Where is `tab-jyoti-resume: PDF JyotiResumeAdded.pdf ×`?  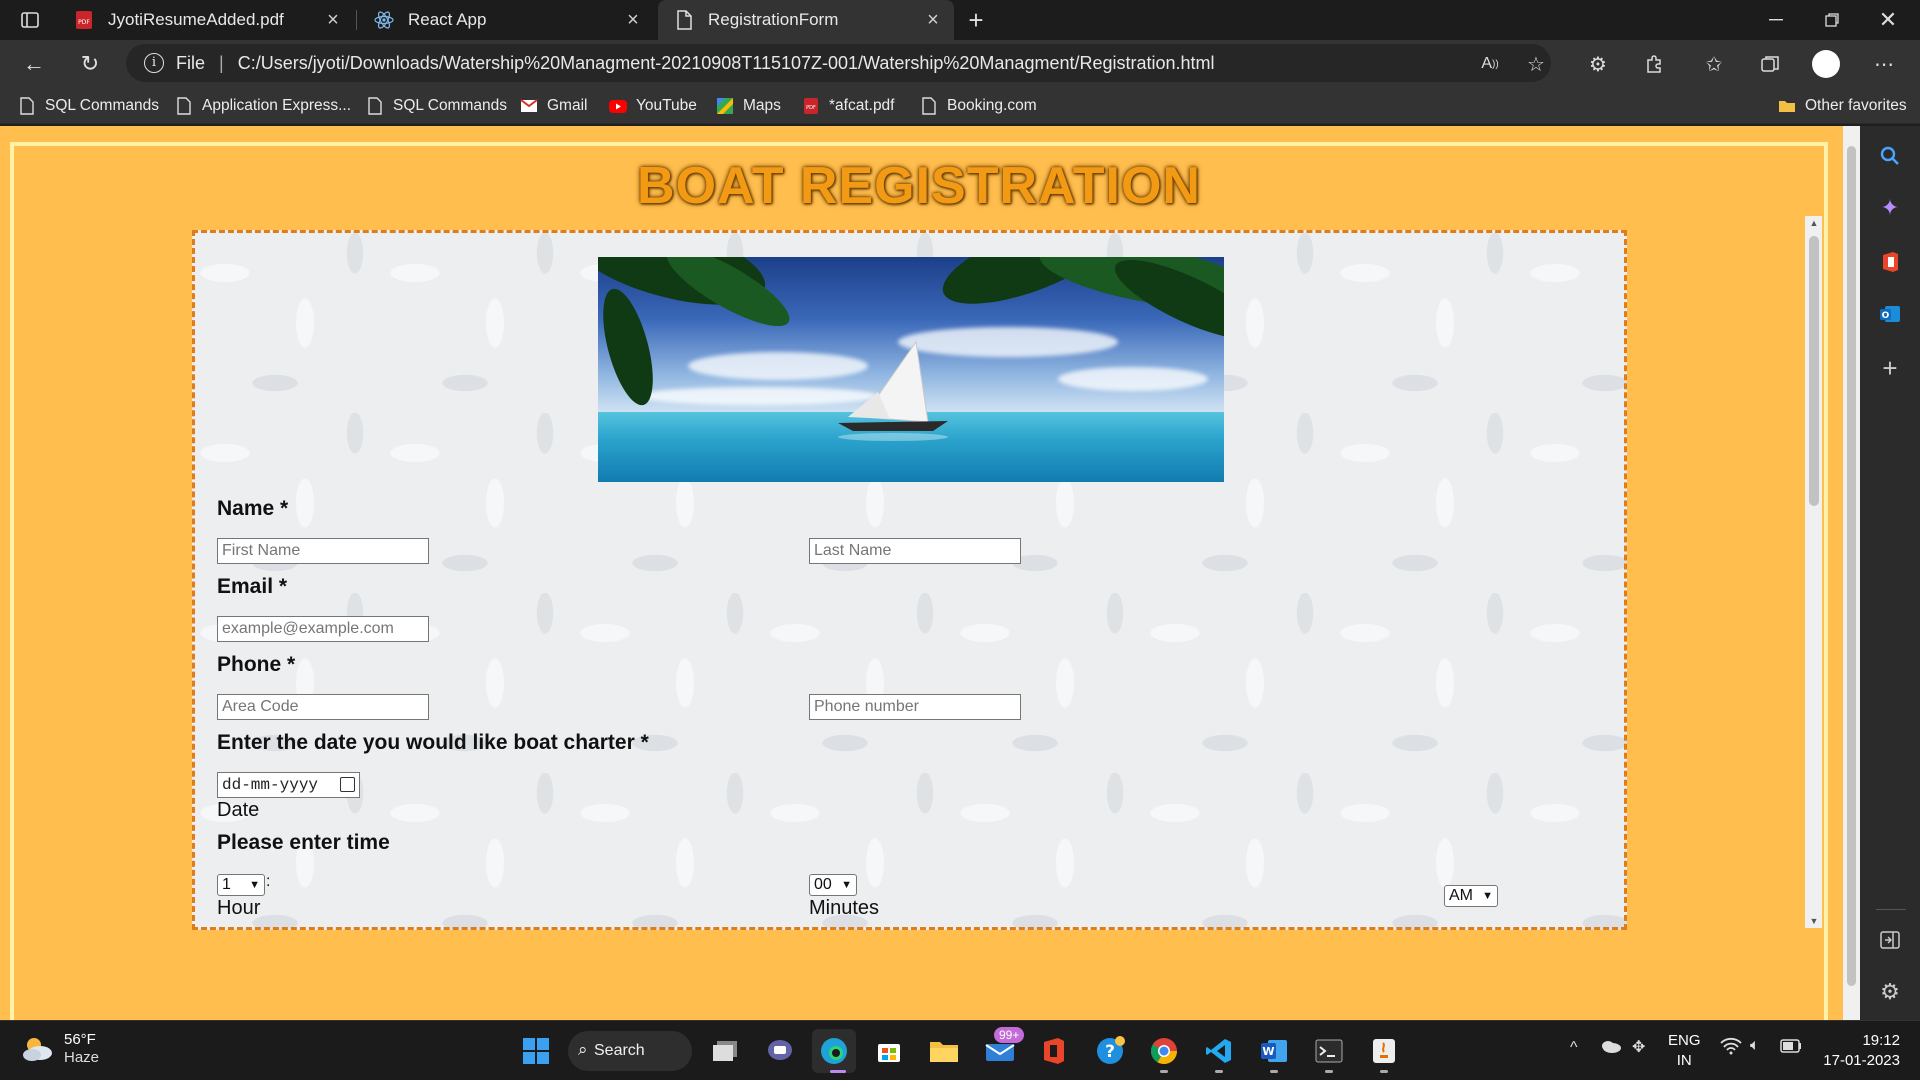 tab-jyoti-resume: PDF JyotiResumeAdded.pdf × is located at coordinates (206, 20).